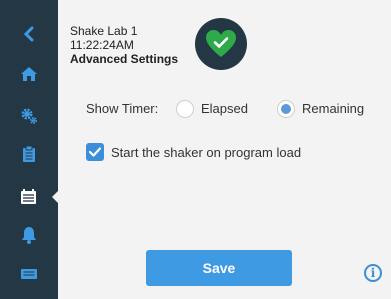  I want to click on device-name: Shake Lab 1, so click(104, 31).